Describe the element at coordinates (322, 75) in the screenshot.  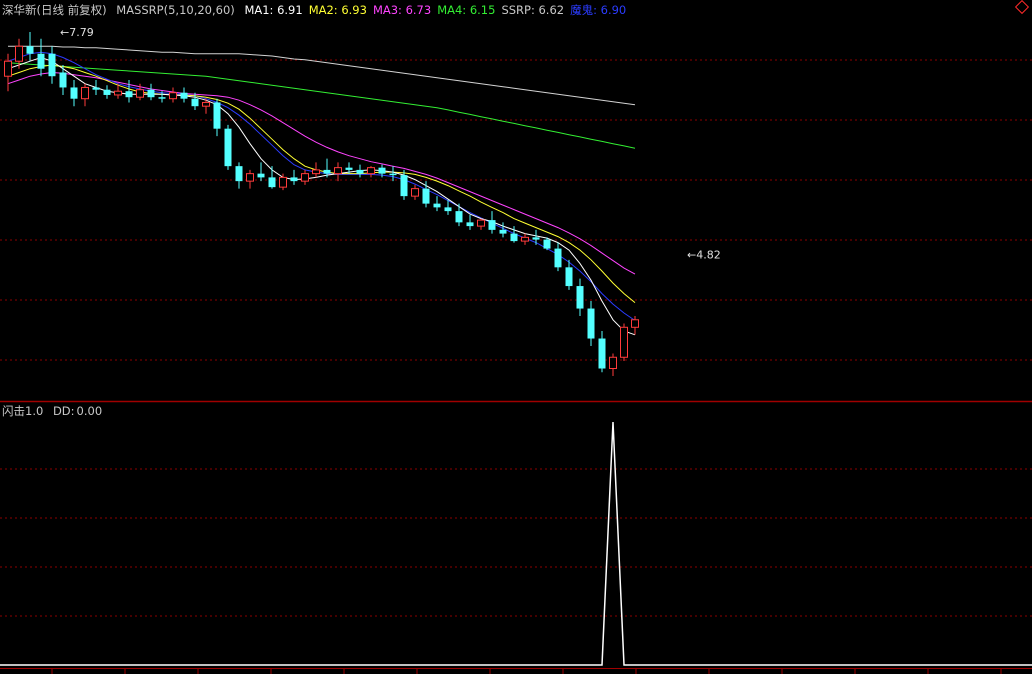
I see `ssrp-line` at that location.